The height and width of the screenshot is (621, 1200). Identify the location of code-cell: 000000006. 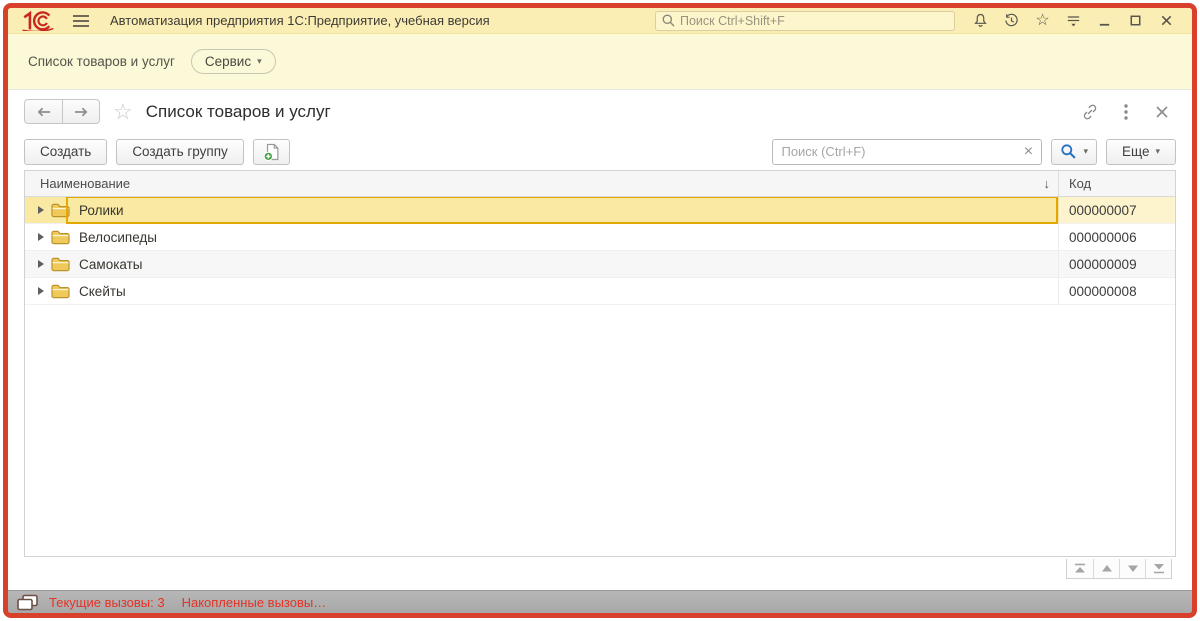
(1116, 237).